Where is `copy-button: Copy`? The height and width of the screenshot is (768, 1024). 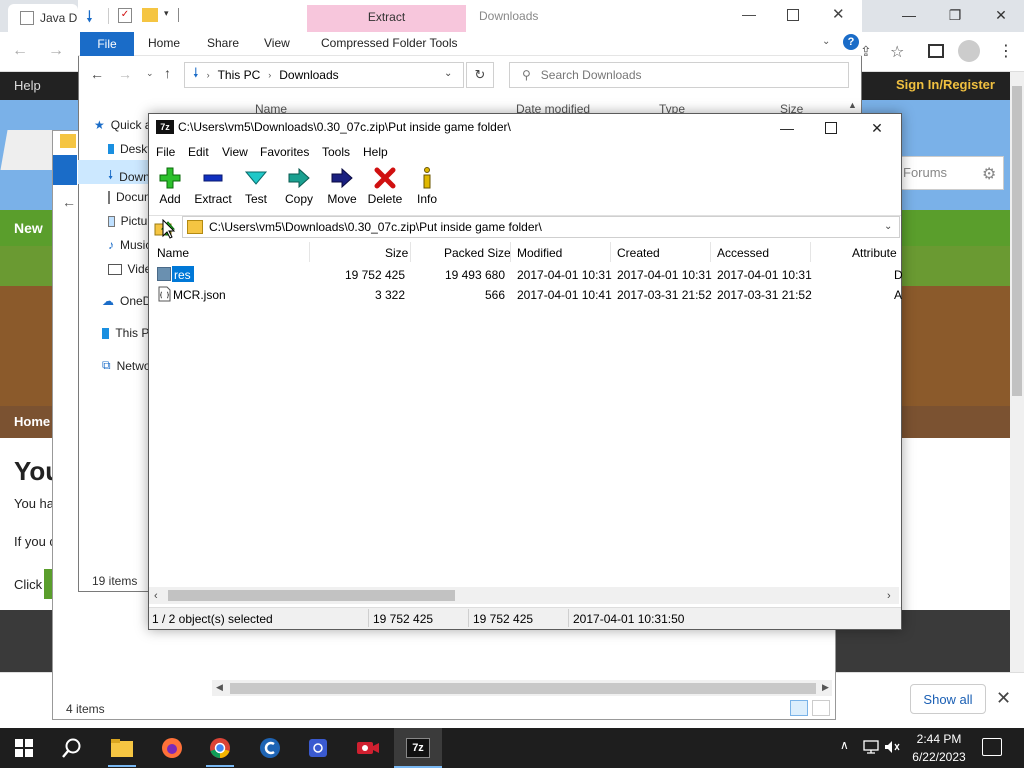
copy-button: Copy is located at coordinates (299, 188).